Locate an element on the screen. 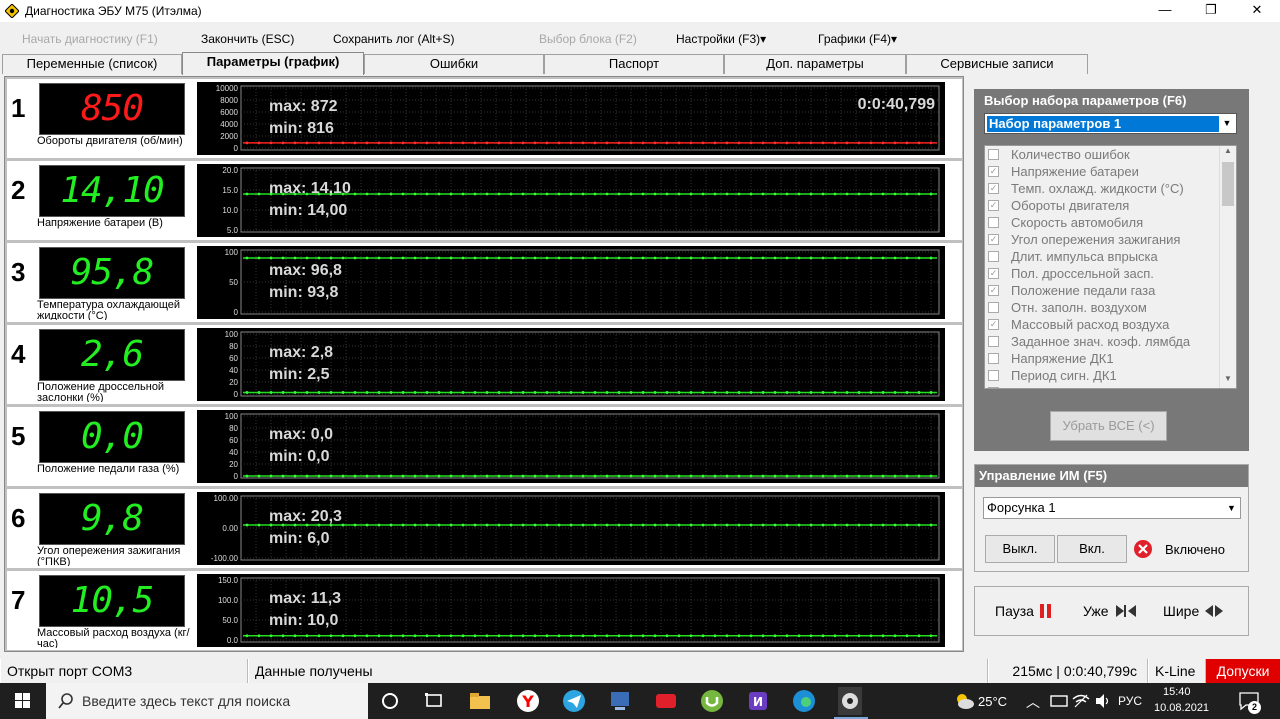  pause-button: Пауза is located at coordinates (1024, 611).